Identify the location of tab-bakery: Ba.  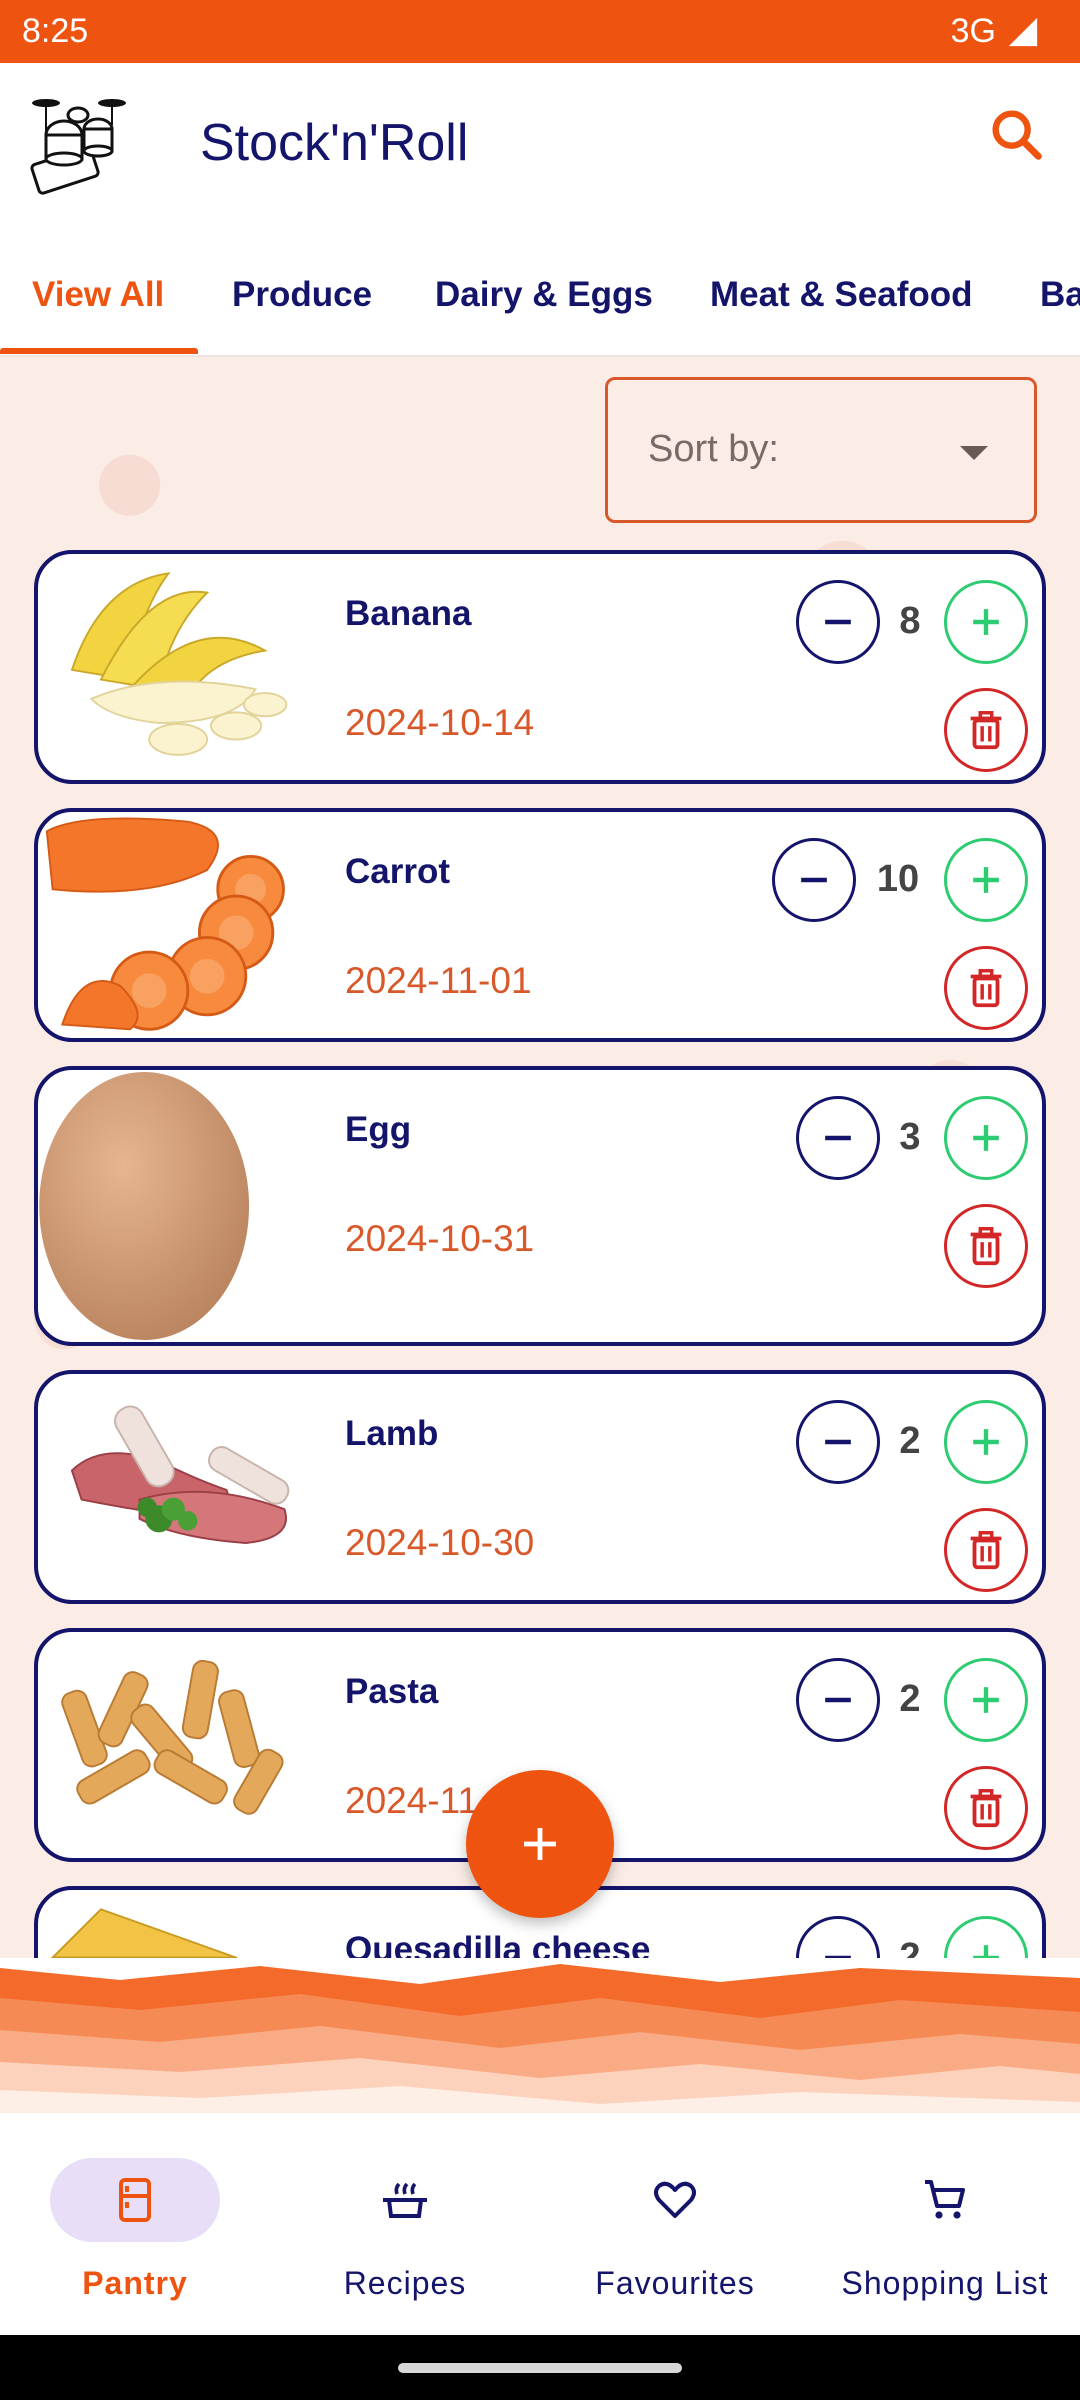
(1060, 294).